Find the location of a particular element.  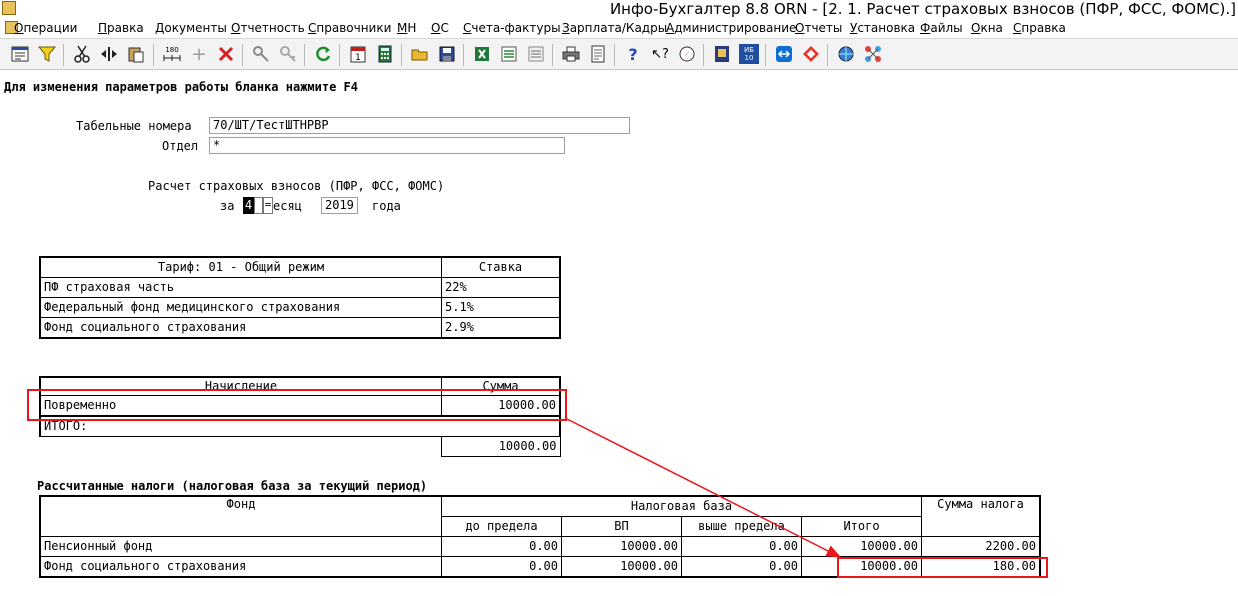

annotation-arrow is located at coordinates (703, 487).